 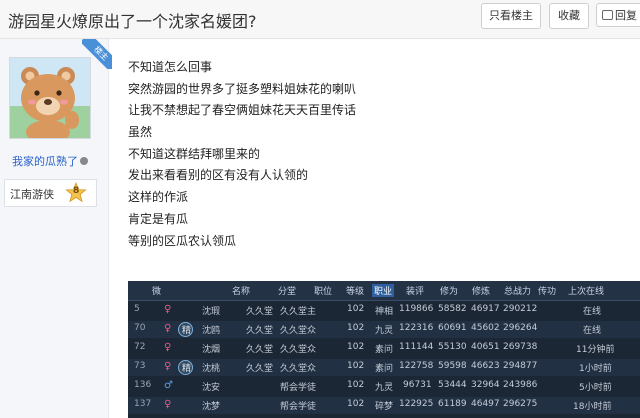 What do you see at coordinates (211, 407) in the screenshot?
I see `member-name: 沈梦` at bounding box center [211, 407].